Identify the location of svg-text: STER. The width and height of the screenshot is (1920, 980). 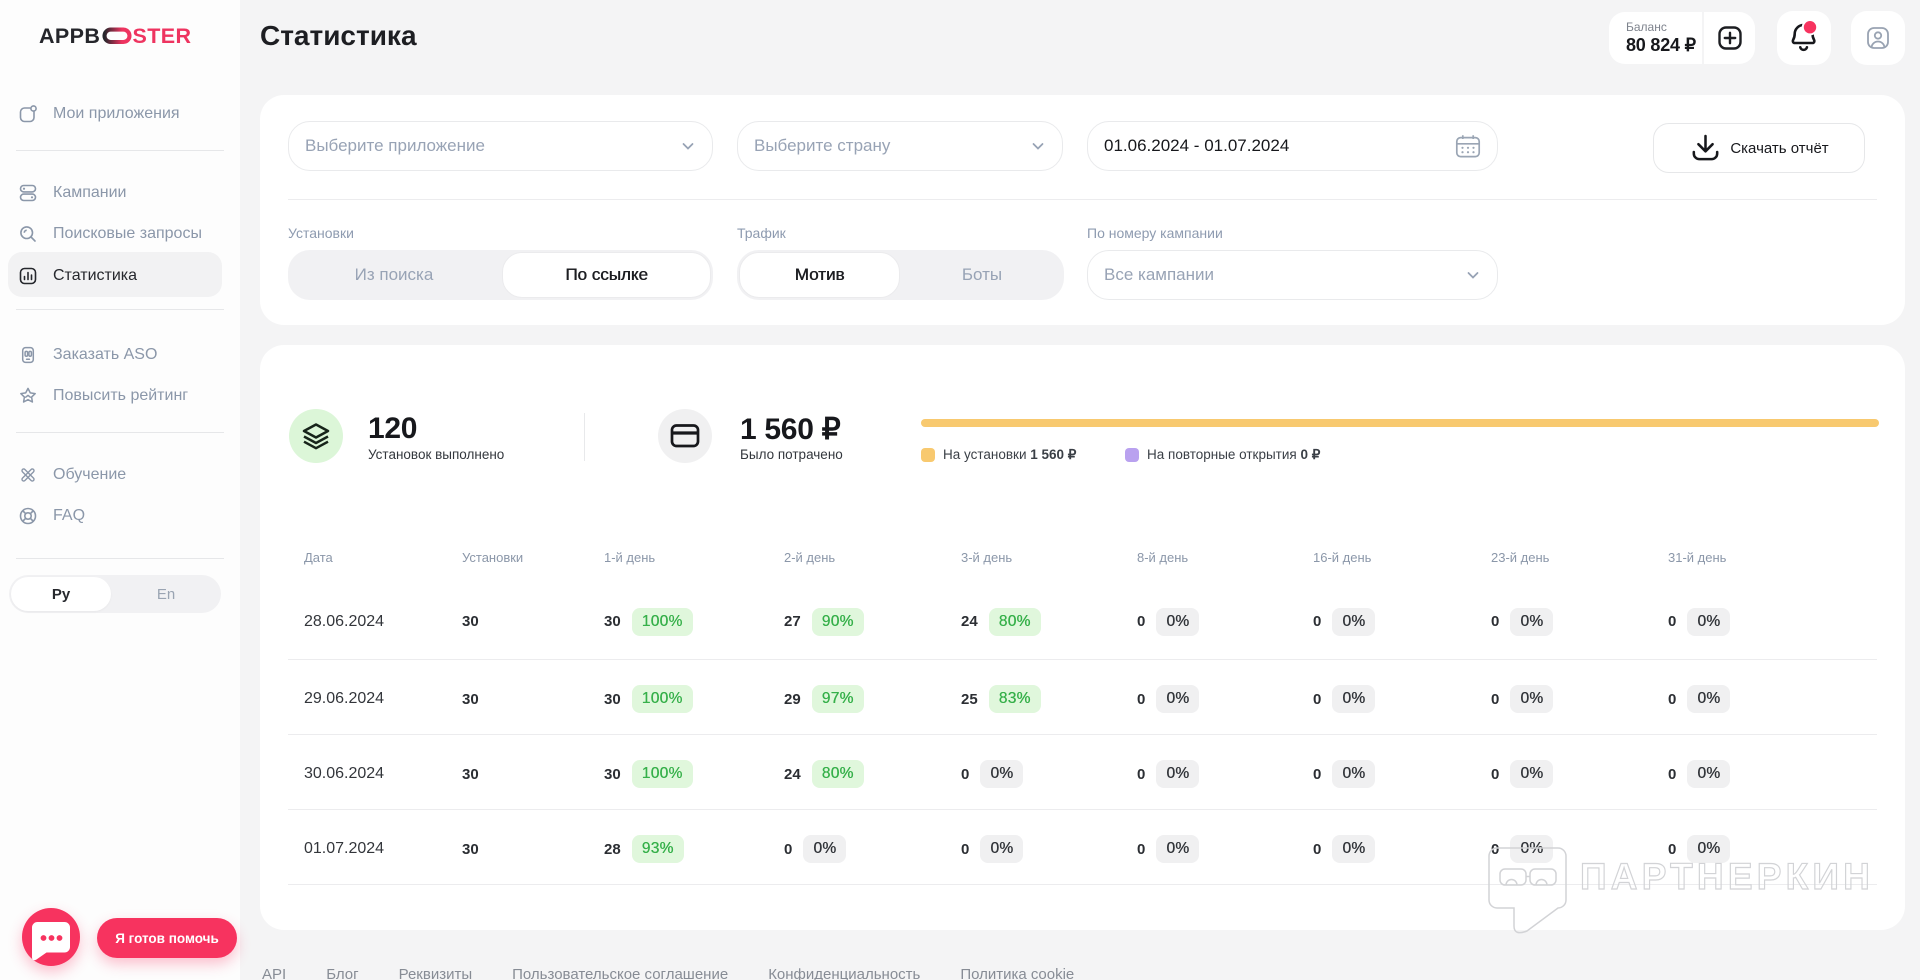
(162, 36).